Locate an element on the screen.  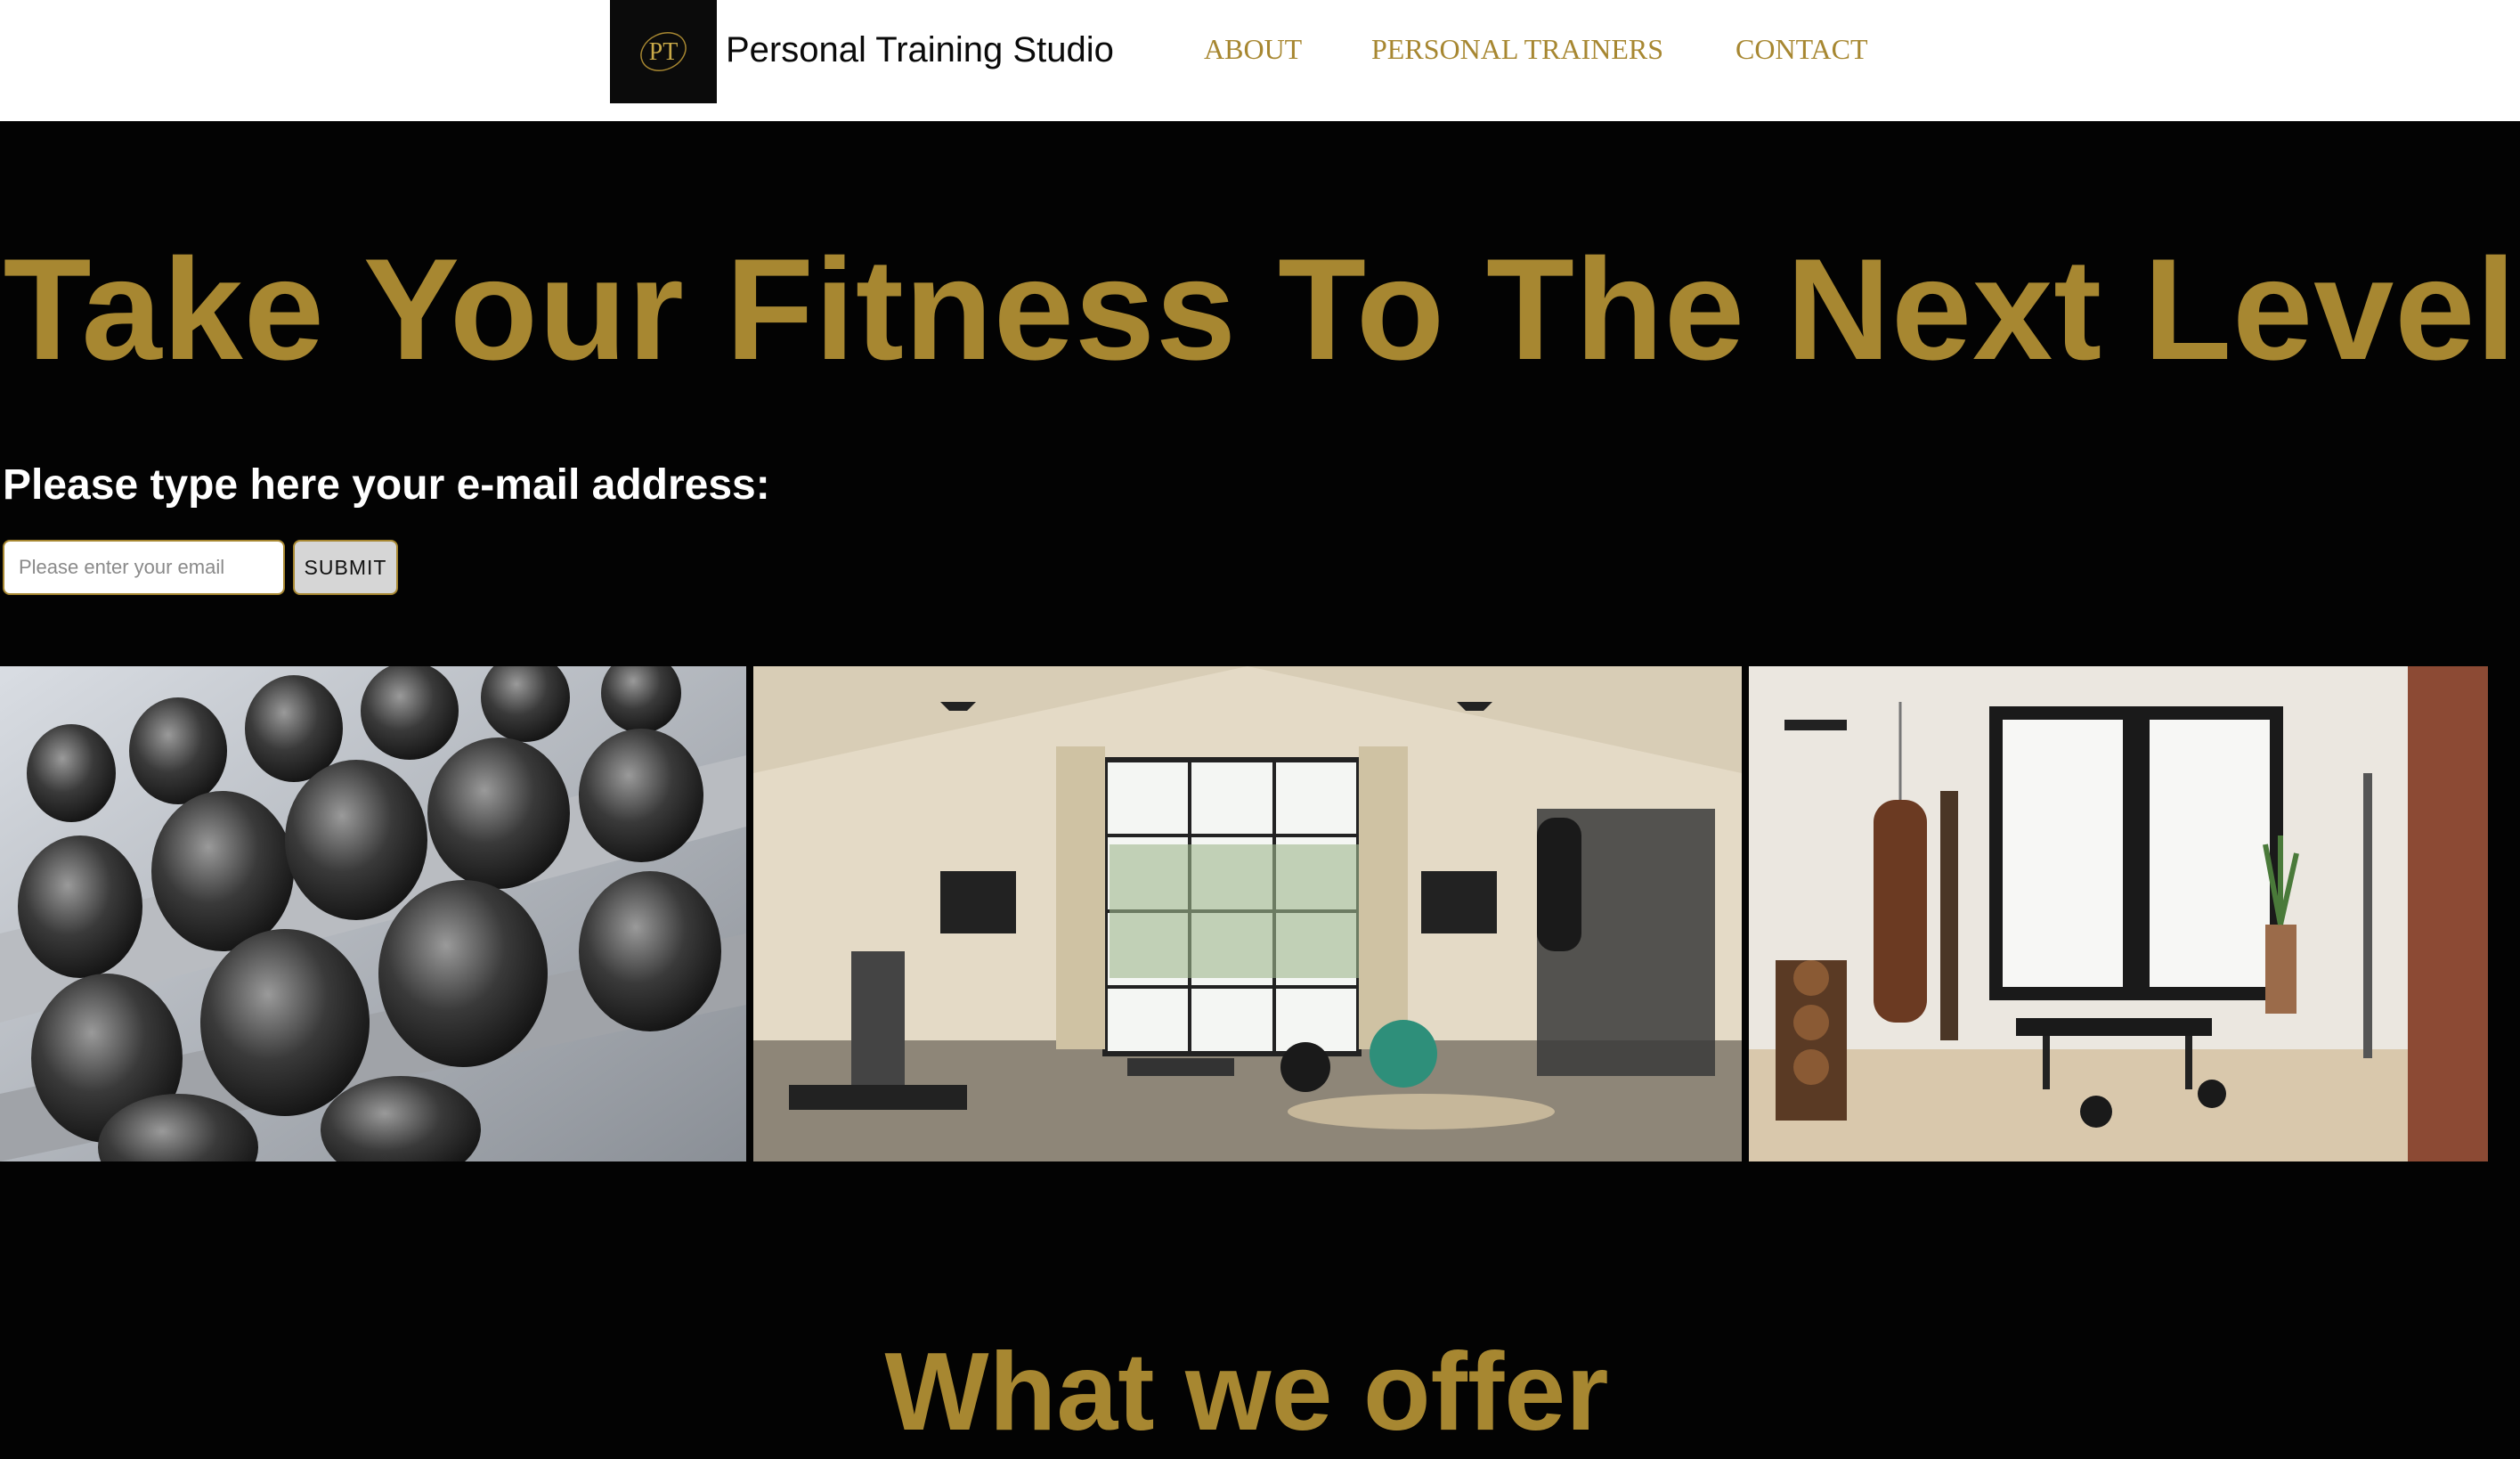
nav-contact: CONTACT is located at coordinates (1802, 49).